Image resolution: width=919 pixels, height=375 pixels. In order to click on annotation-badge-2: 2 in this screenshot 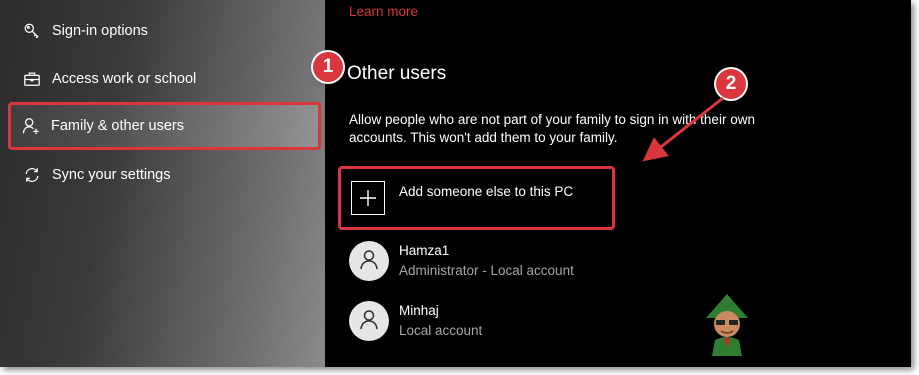, I will do `click(731, 84)`.